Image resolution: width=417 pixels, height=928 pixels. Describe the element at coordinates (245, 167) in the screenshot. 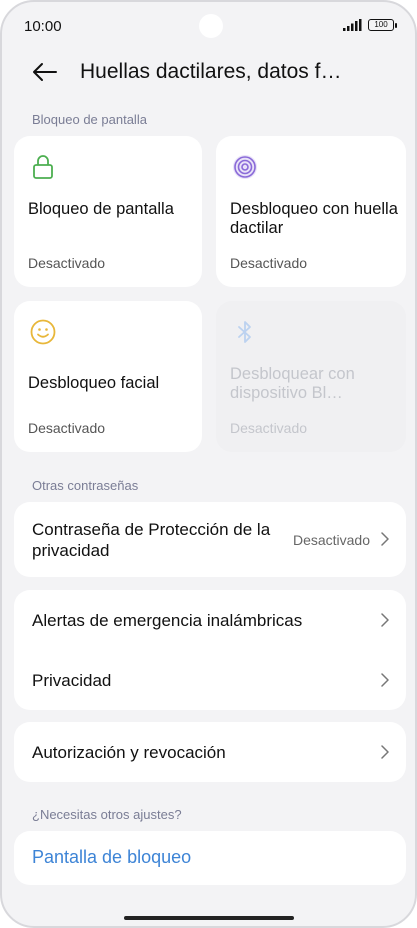

I see `fingerprint-icon` at that location.